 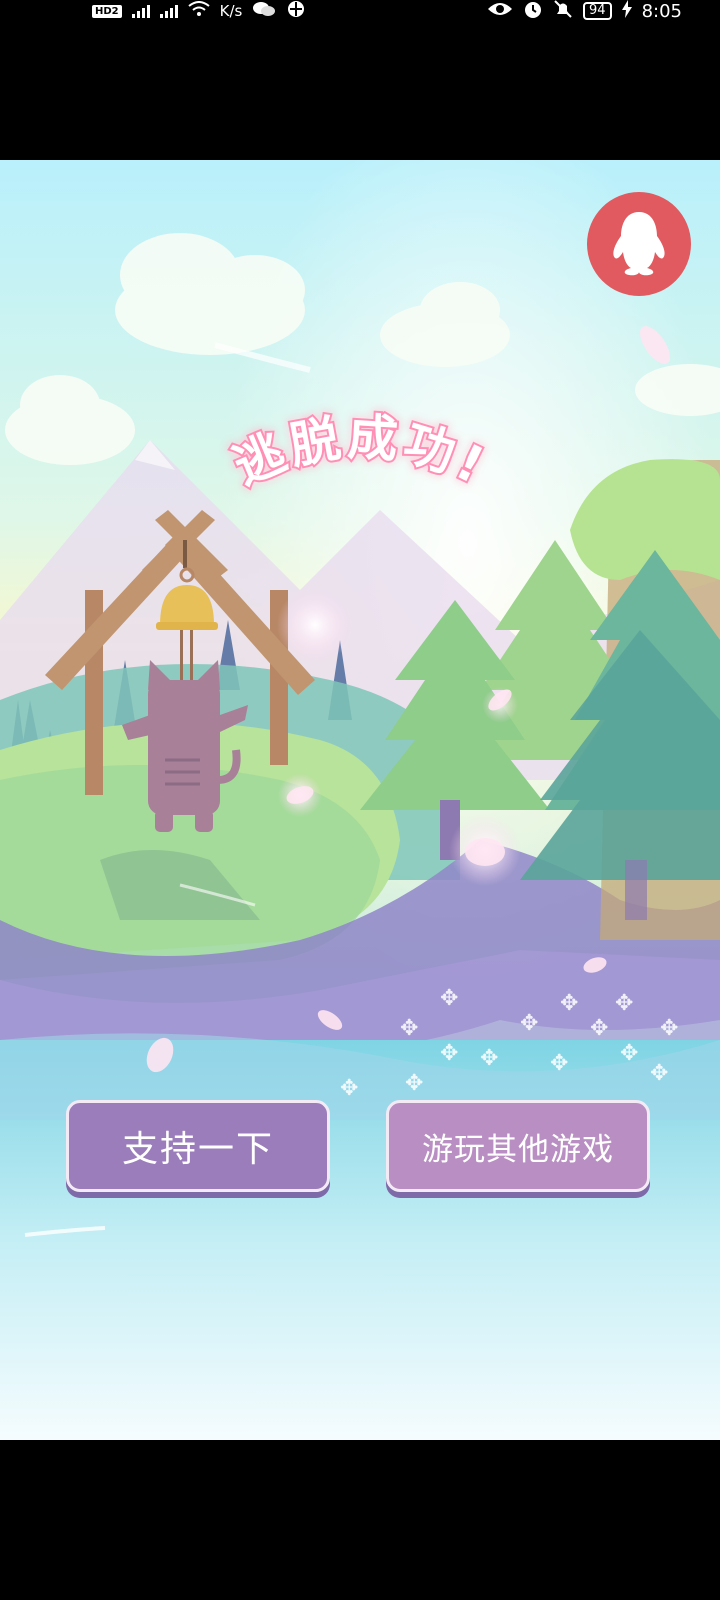 I want to click on mute-bell-icon, so click(x=563, y=11).